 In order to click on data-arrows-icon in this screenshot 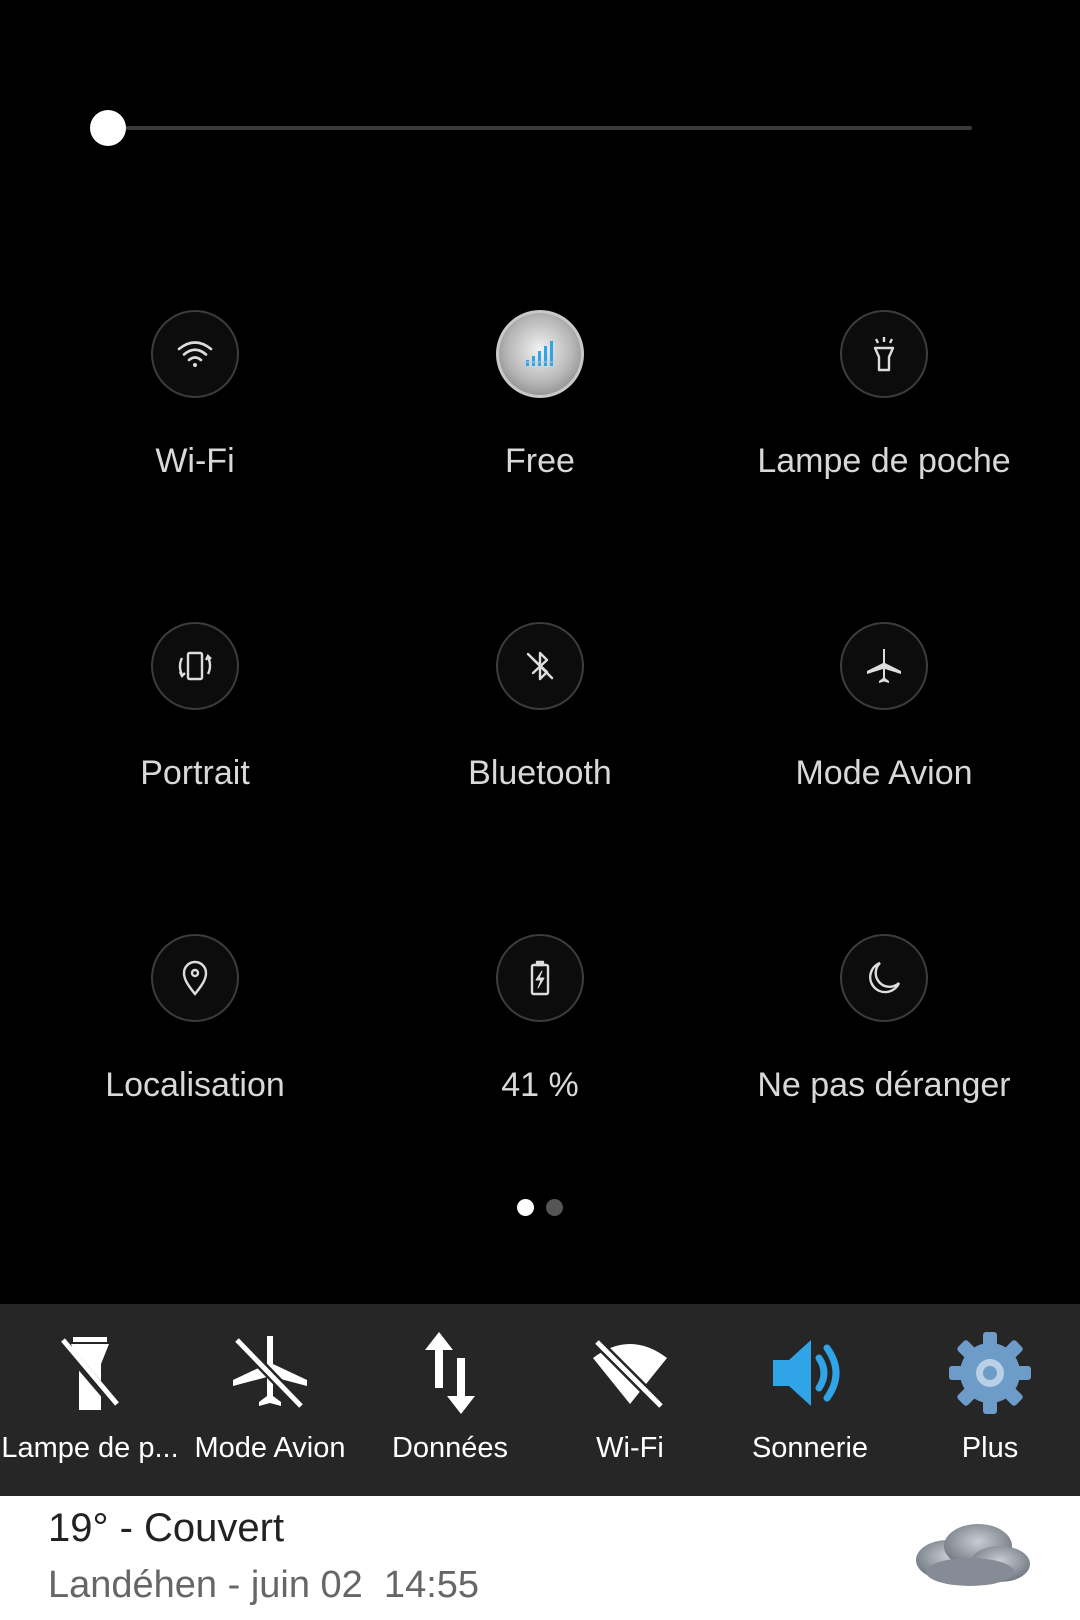, I will do `click(450, 1373)`.